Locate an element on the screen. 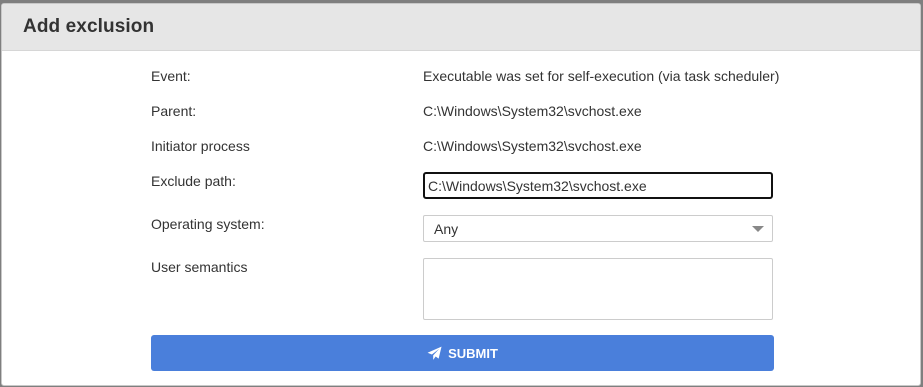 This screenshot has width=923, height=387. event-label: Event: is located at coordinates (171, 76).